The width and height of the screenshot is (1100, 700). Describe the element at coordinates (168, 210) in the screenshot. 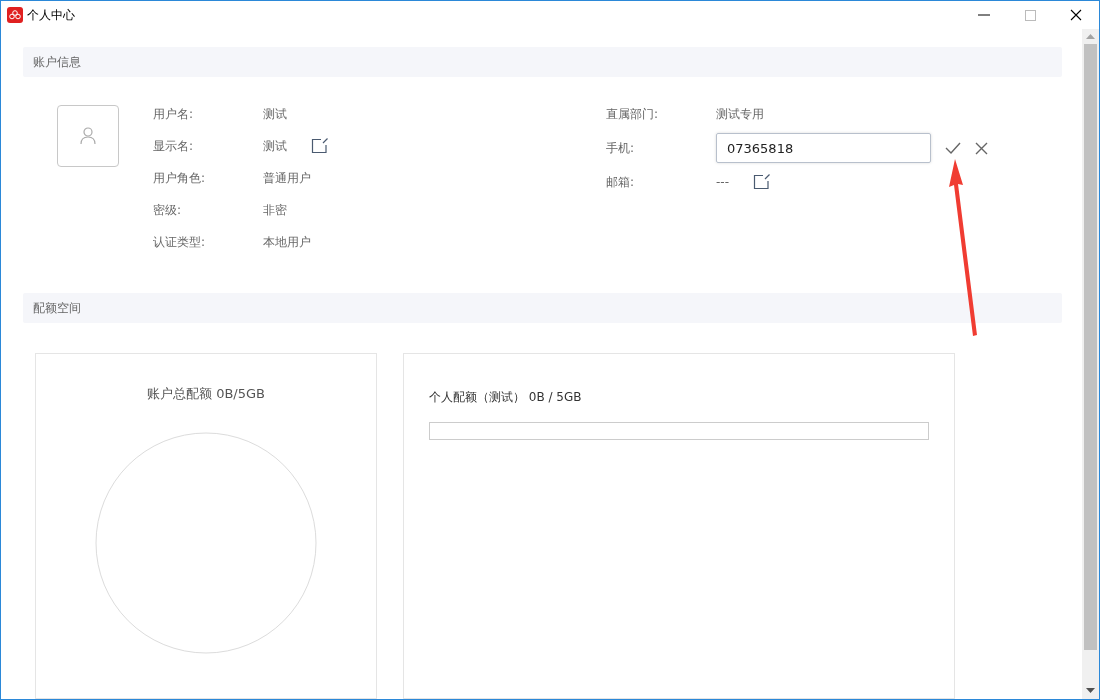

I see `field-label: 密级:` at that location.